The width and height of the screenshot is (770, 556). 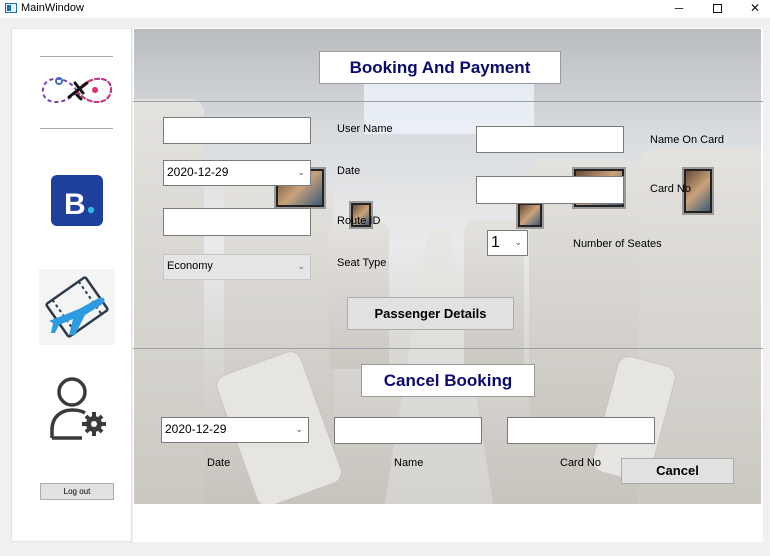 What do you see at coordinates (362, 263) in the screenshot?
I see `seat-type-label: Seat Type` at bounding box center [362, 263].